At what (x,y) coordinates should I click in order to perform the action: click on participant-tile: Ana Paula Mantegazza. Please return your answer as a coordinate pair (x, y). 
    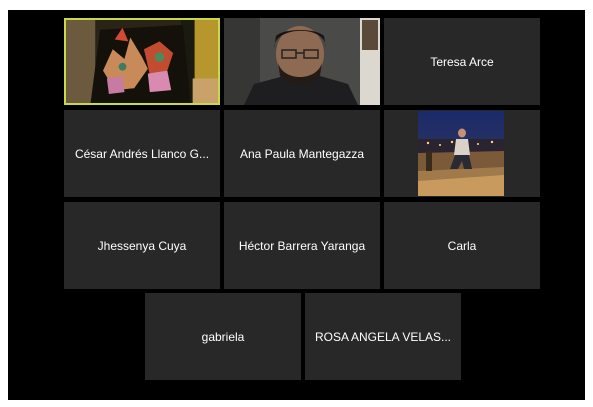
    Looking at the image, I should click on (302, 153).